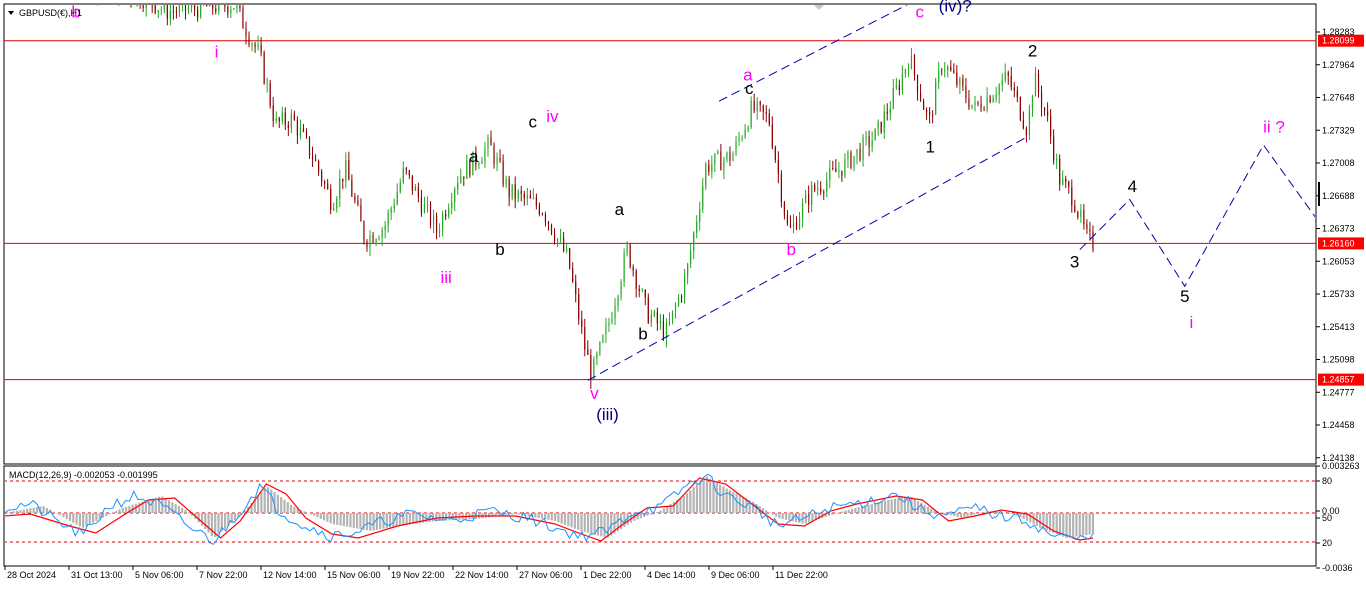 This screenshot has width=1366, height=593. I want to click on wave-label: c, so click(920, 12).